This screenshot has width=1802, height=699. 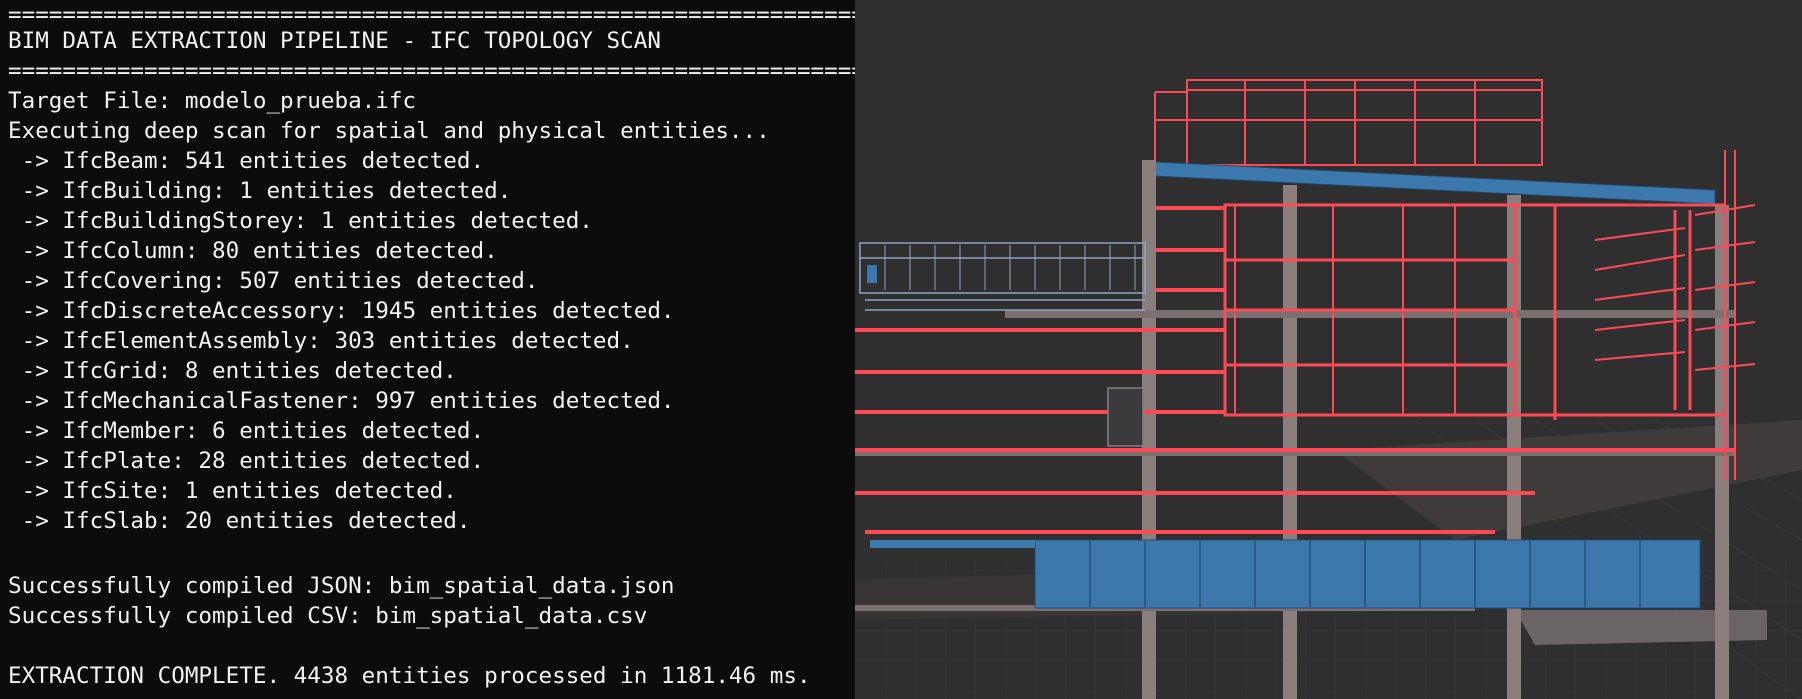 I want to click on entity-line: -> IfcBeam: 541 entities detected., so click(x=246, y=161).